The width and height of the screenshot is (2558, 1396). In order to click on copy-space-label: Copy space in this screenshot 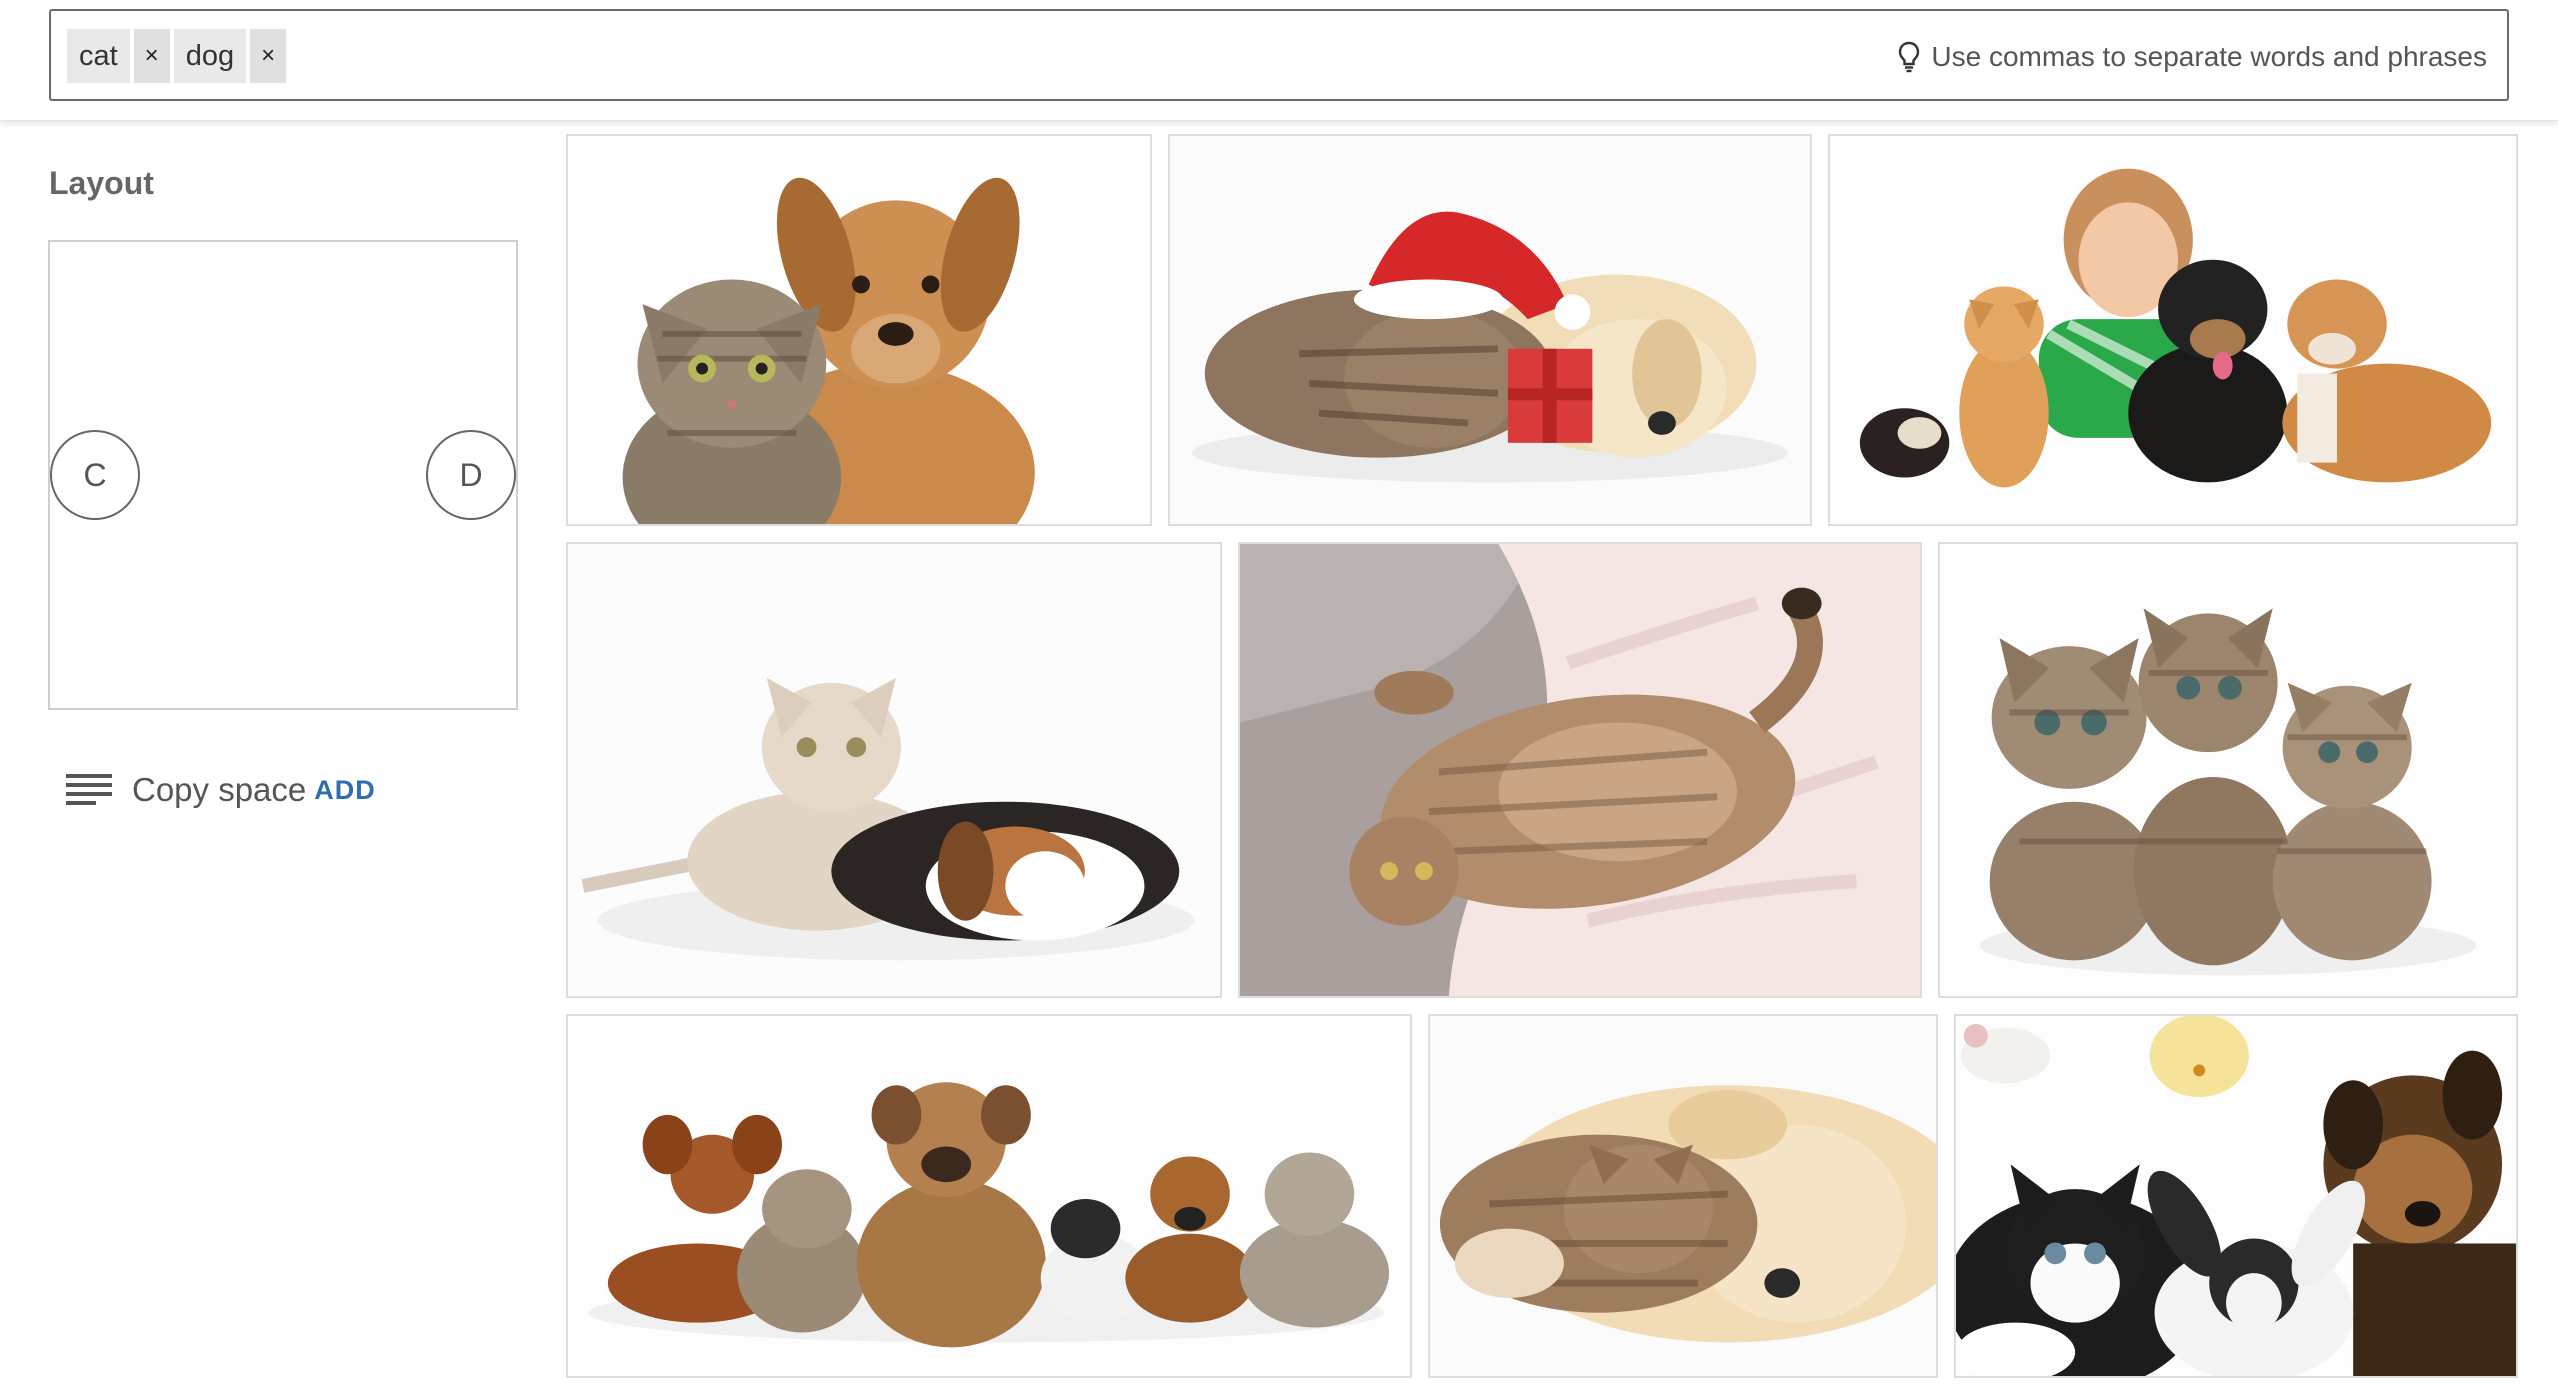, I will do `click(219, 789)`.